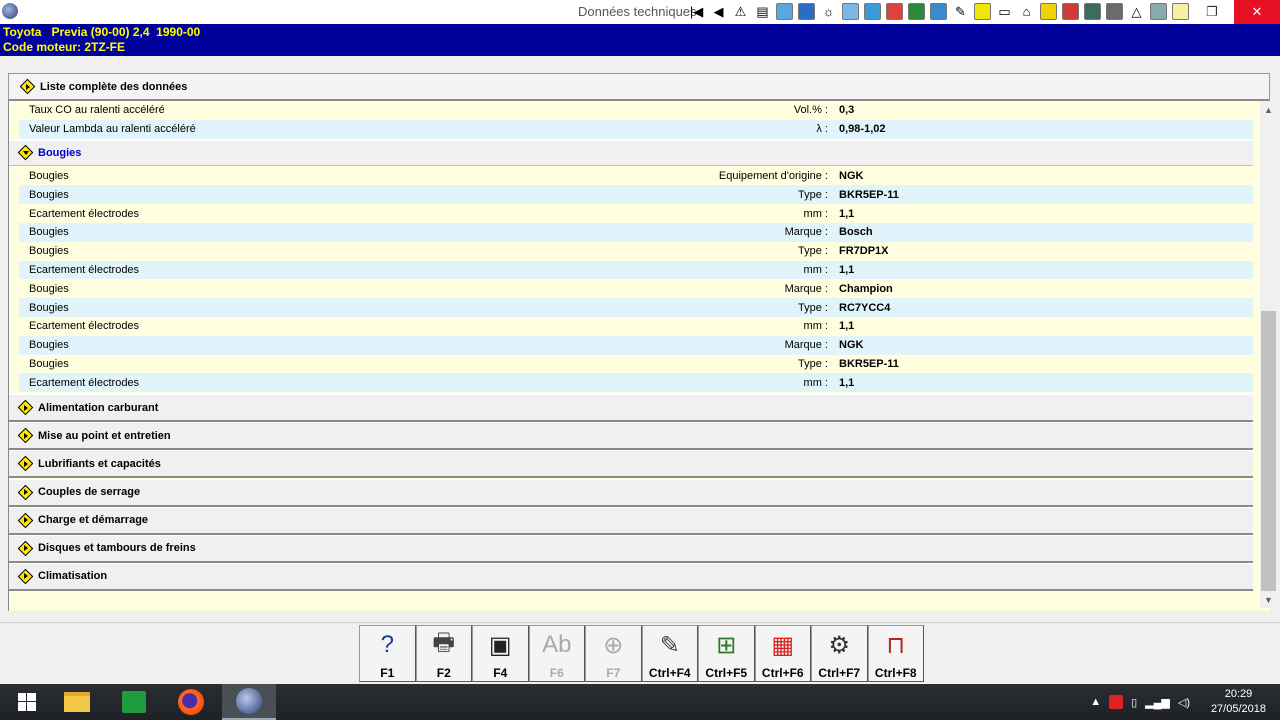 The image size is (1280, 720). I want to click on search-icon: ⊕, so click(613, 645).